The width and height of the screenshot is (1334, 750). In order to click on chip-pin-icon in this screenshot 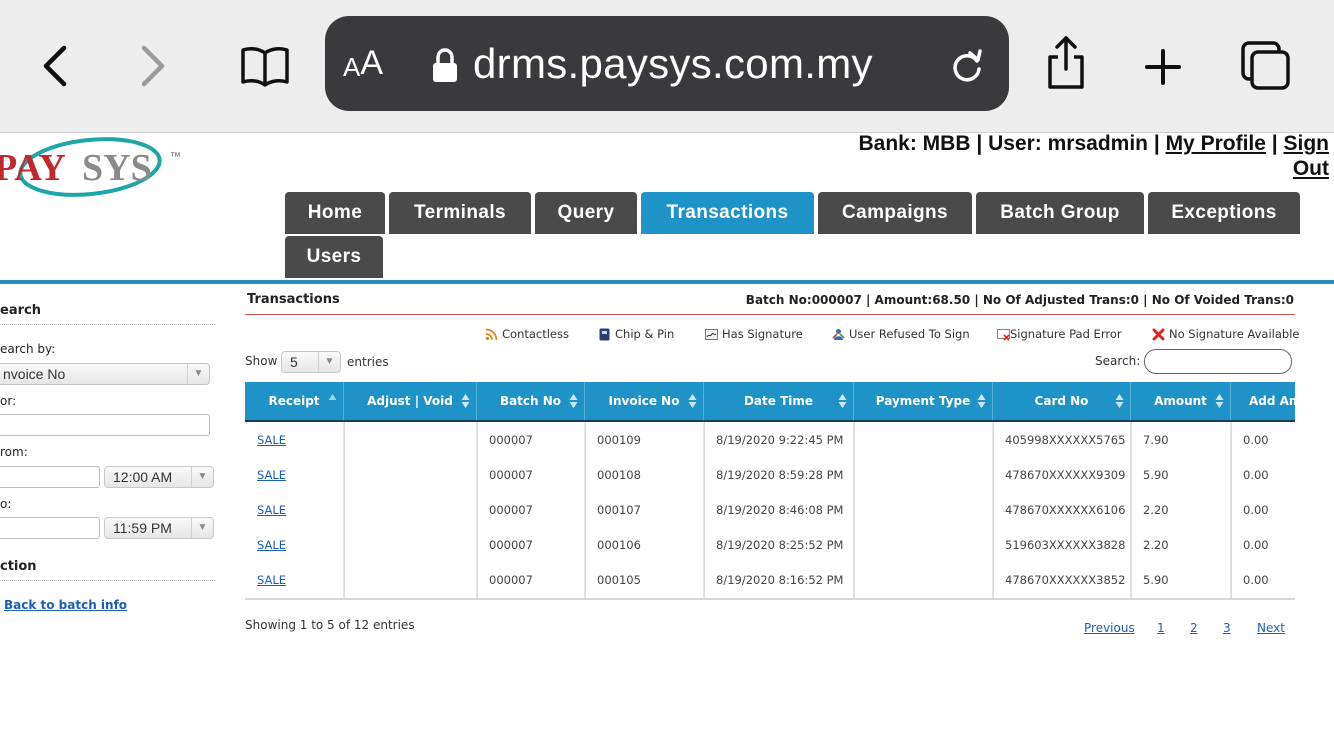, I will do `click(604, 334)`.